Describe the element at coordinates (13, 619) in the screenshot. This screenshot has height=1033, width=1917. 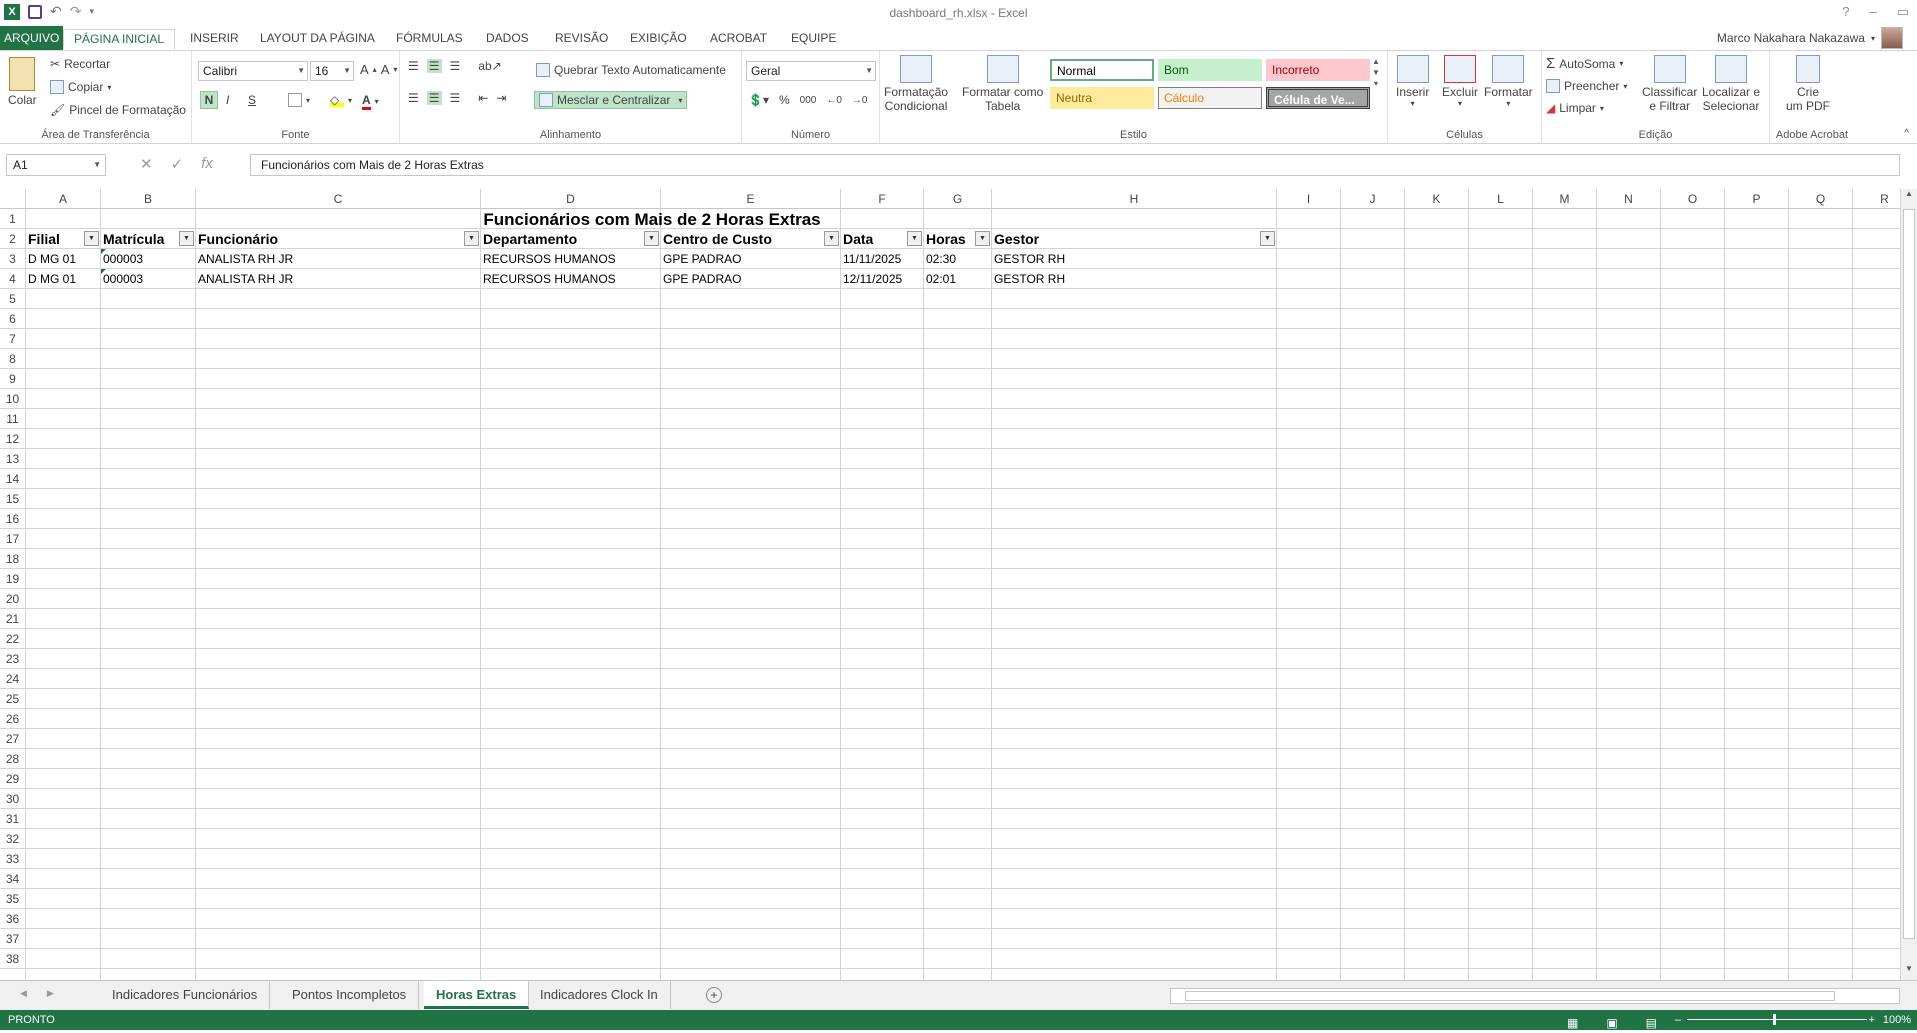
I see `row-header: 21` at that location.